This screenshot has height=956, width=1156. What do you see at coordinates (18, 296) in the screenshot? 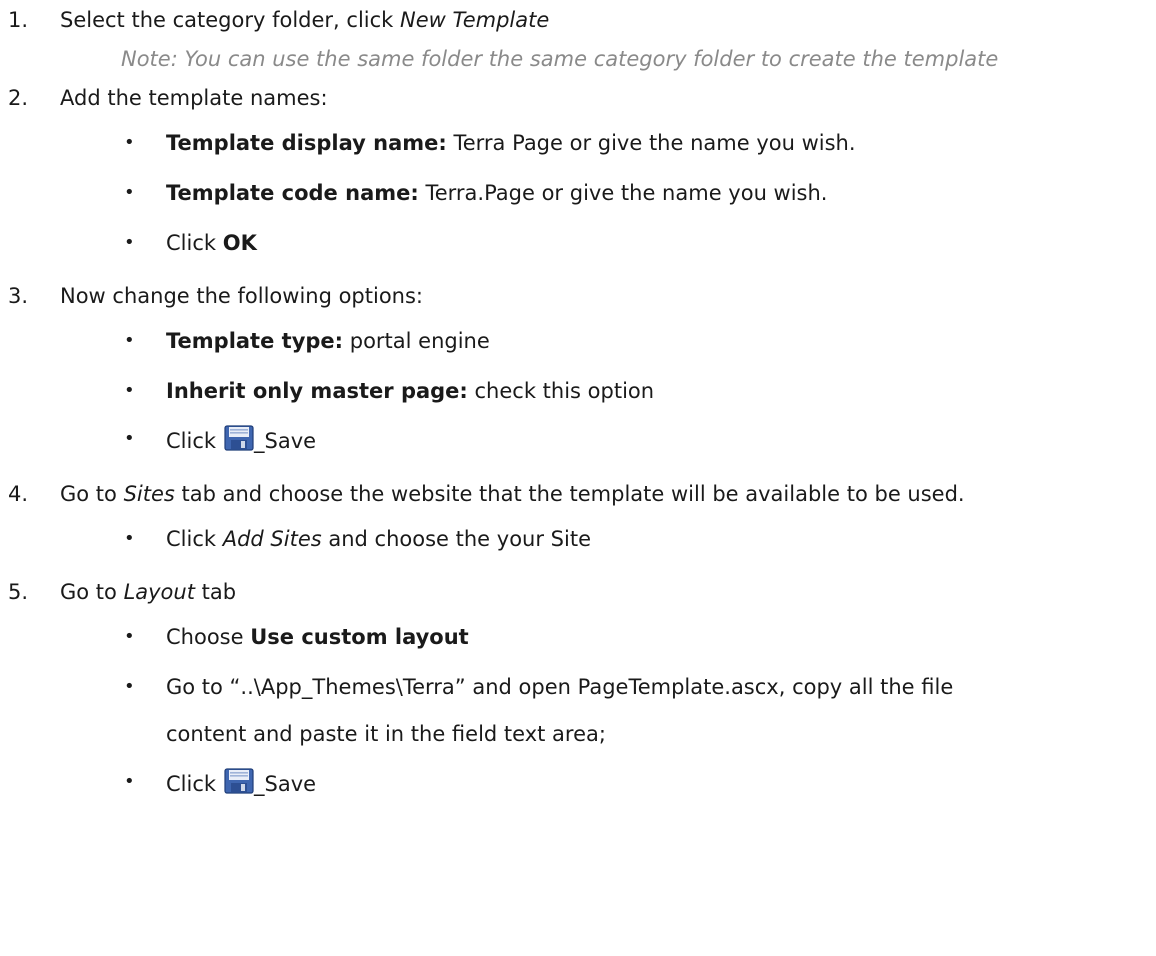
I see `step-number: 3.` at bounding box center [18, 296].